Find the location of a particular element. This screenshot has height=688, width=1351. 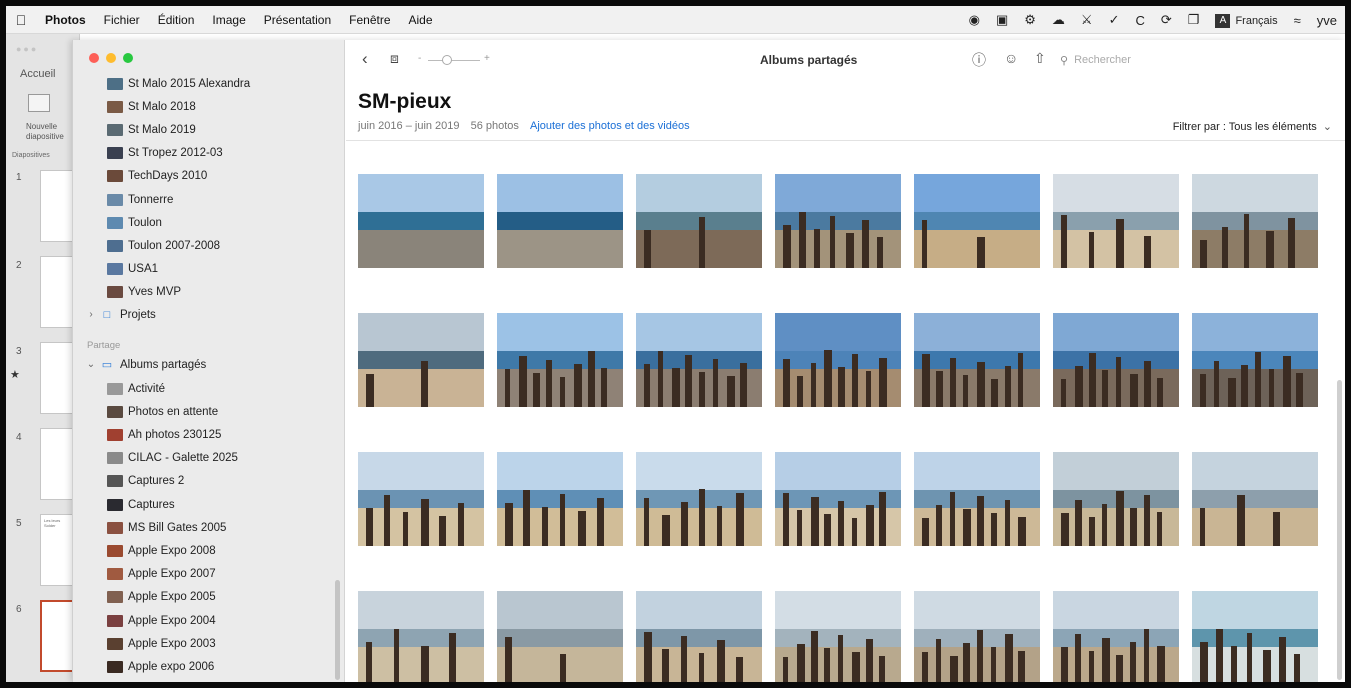

sidebar-item-shared-album: Captures 2 is located at coordinates (204, 481).